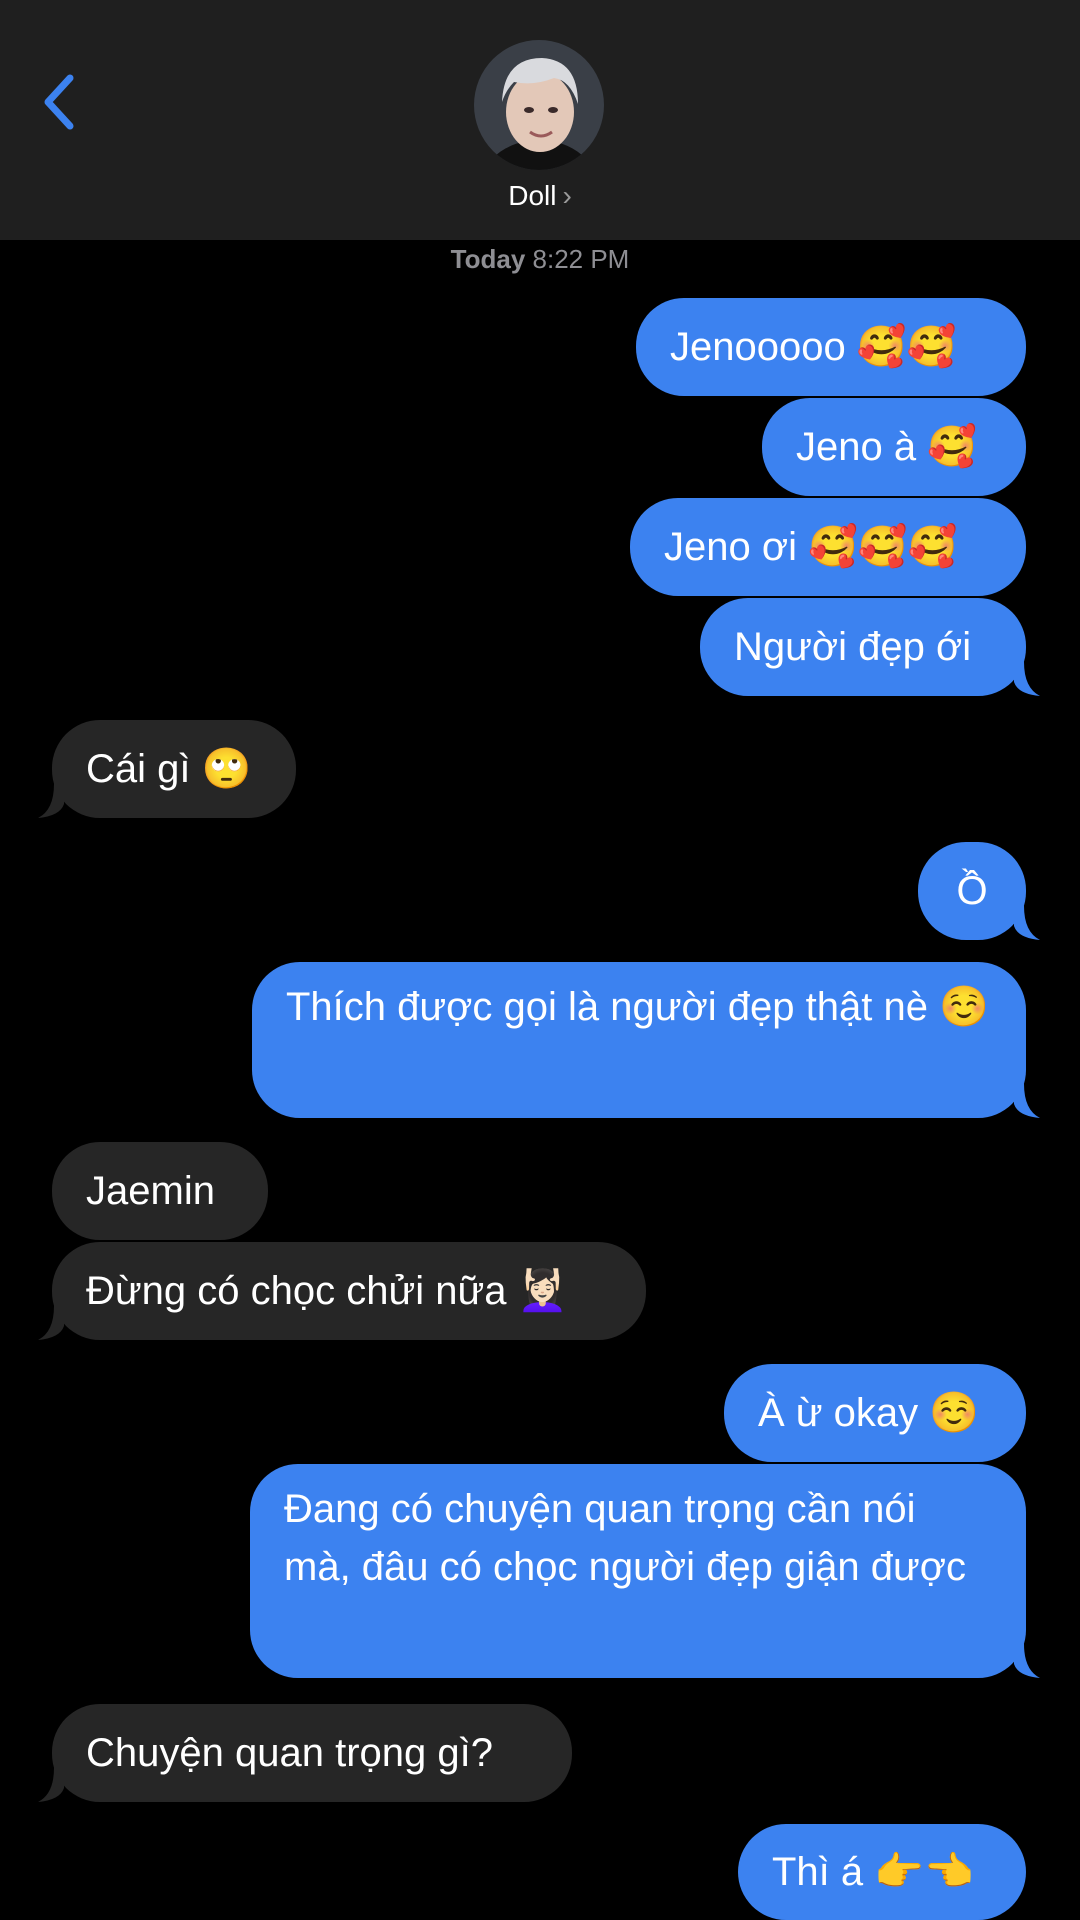 The image size is (1080, 1920). What do you see at coordinates (811, 547) in the screenshot?
I see `message-text: Jeno ơi 🥰🥰🥰` at bounding box center [811, 547].